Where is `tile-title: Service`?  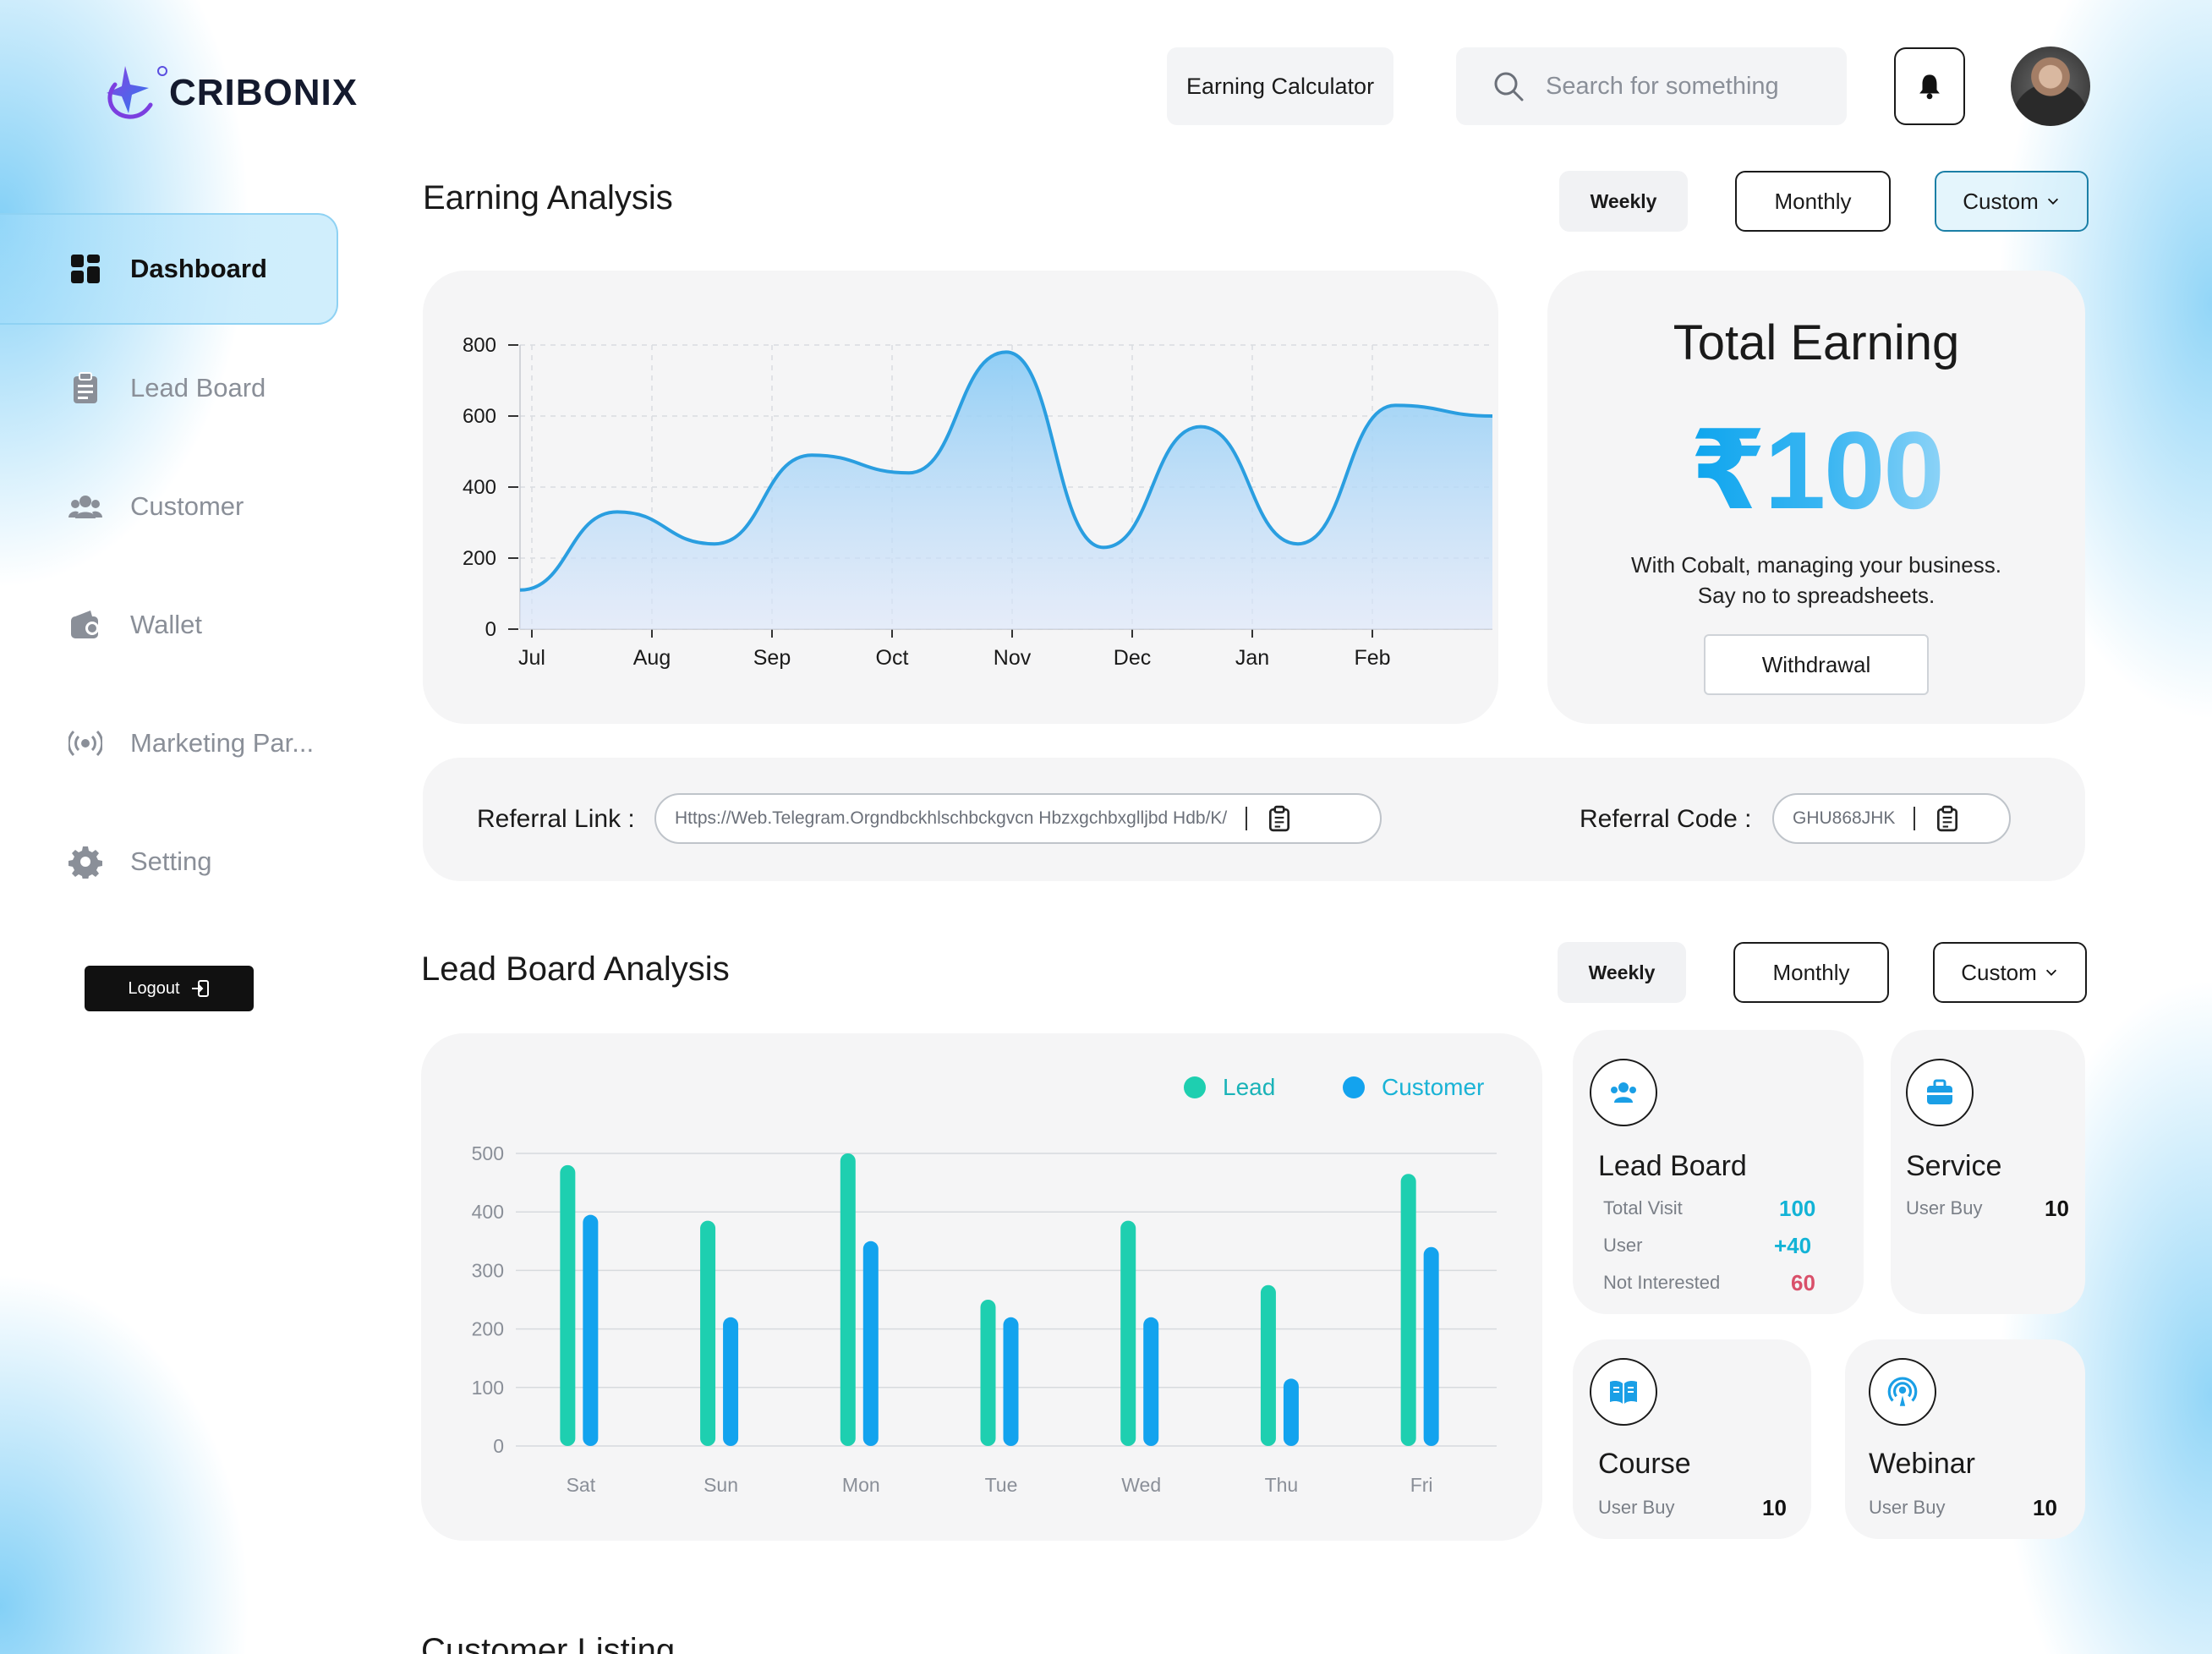 tile-title: Service is located at coordinates (1954, 1166).